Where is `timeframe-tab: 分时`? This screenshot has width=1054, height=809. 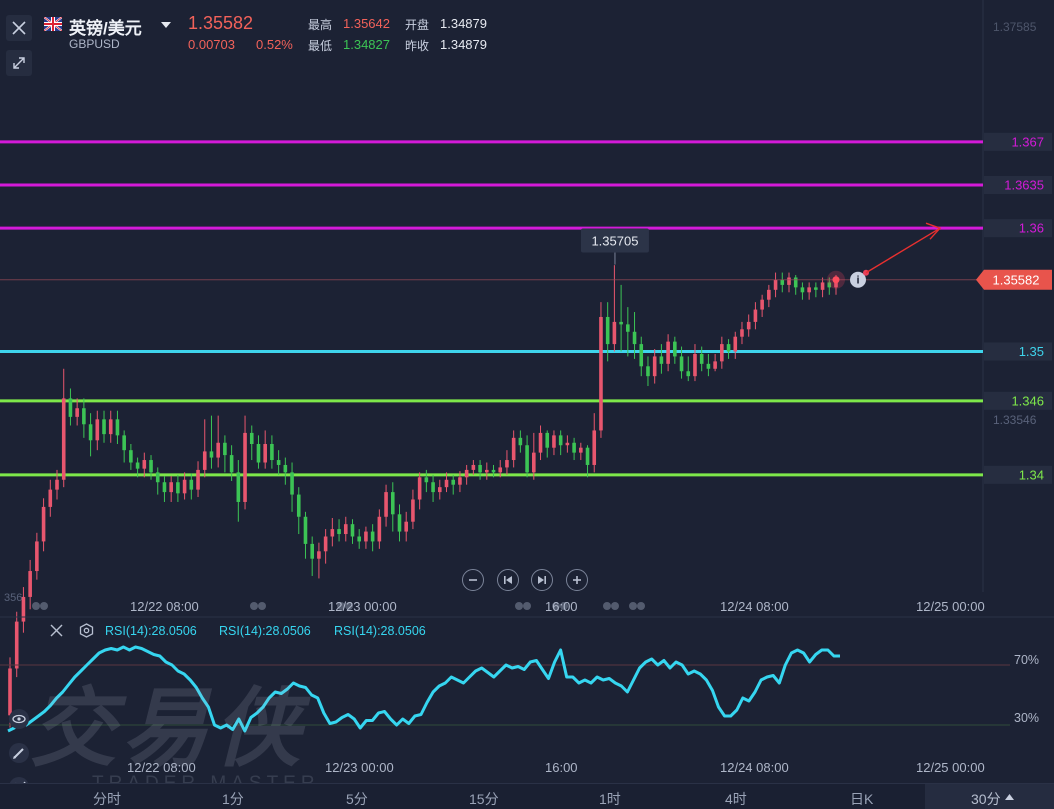
timeframe-tab: 分时 is located at coordinates (107, 799).